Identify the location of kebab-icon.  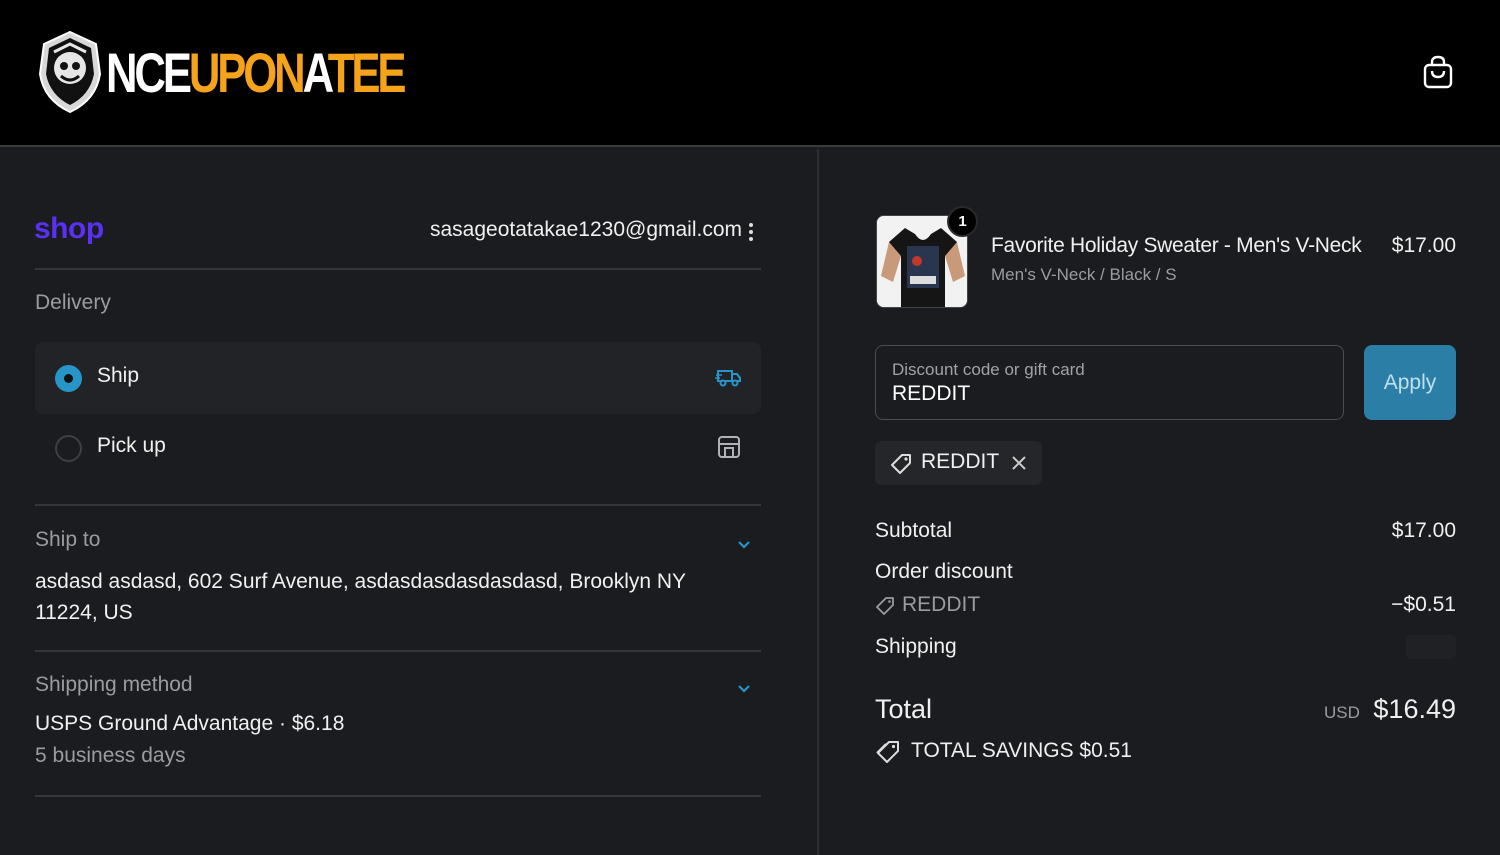
(751, 232).